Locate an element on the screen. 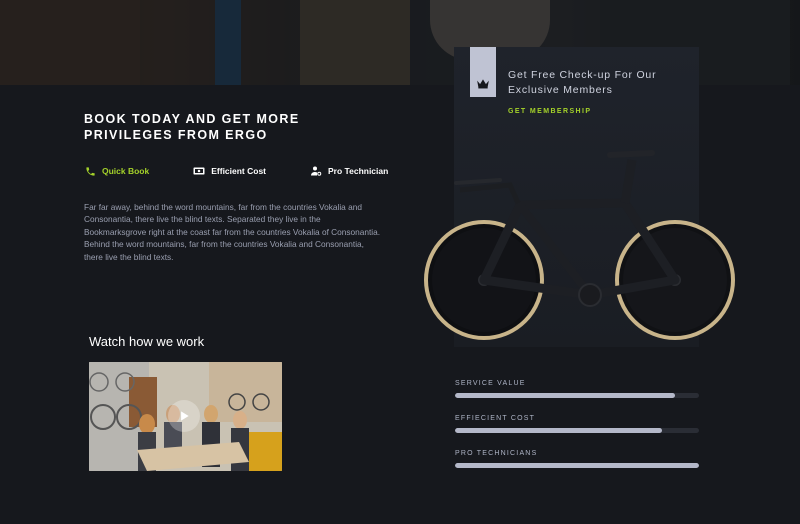 The height and width of the screenshot is (524, 800). technician-icon is located at coordinates (316, 171).